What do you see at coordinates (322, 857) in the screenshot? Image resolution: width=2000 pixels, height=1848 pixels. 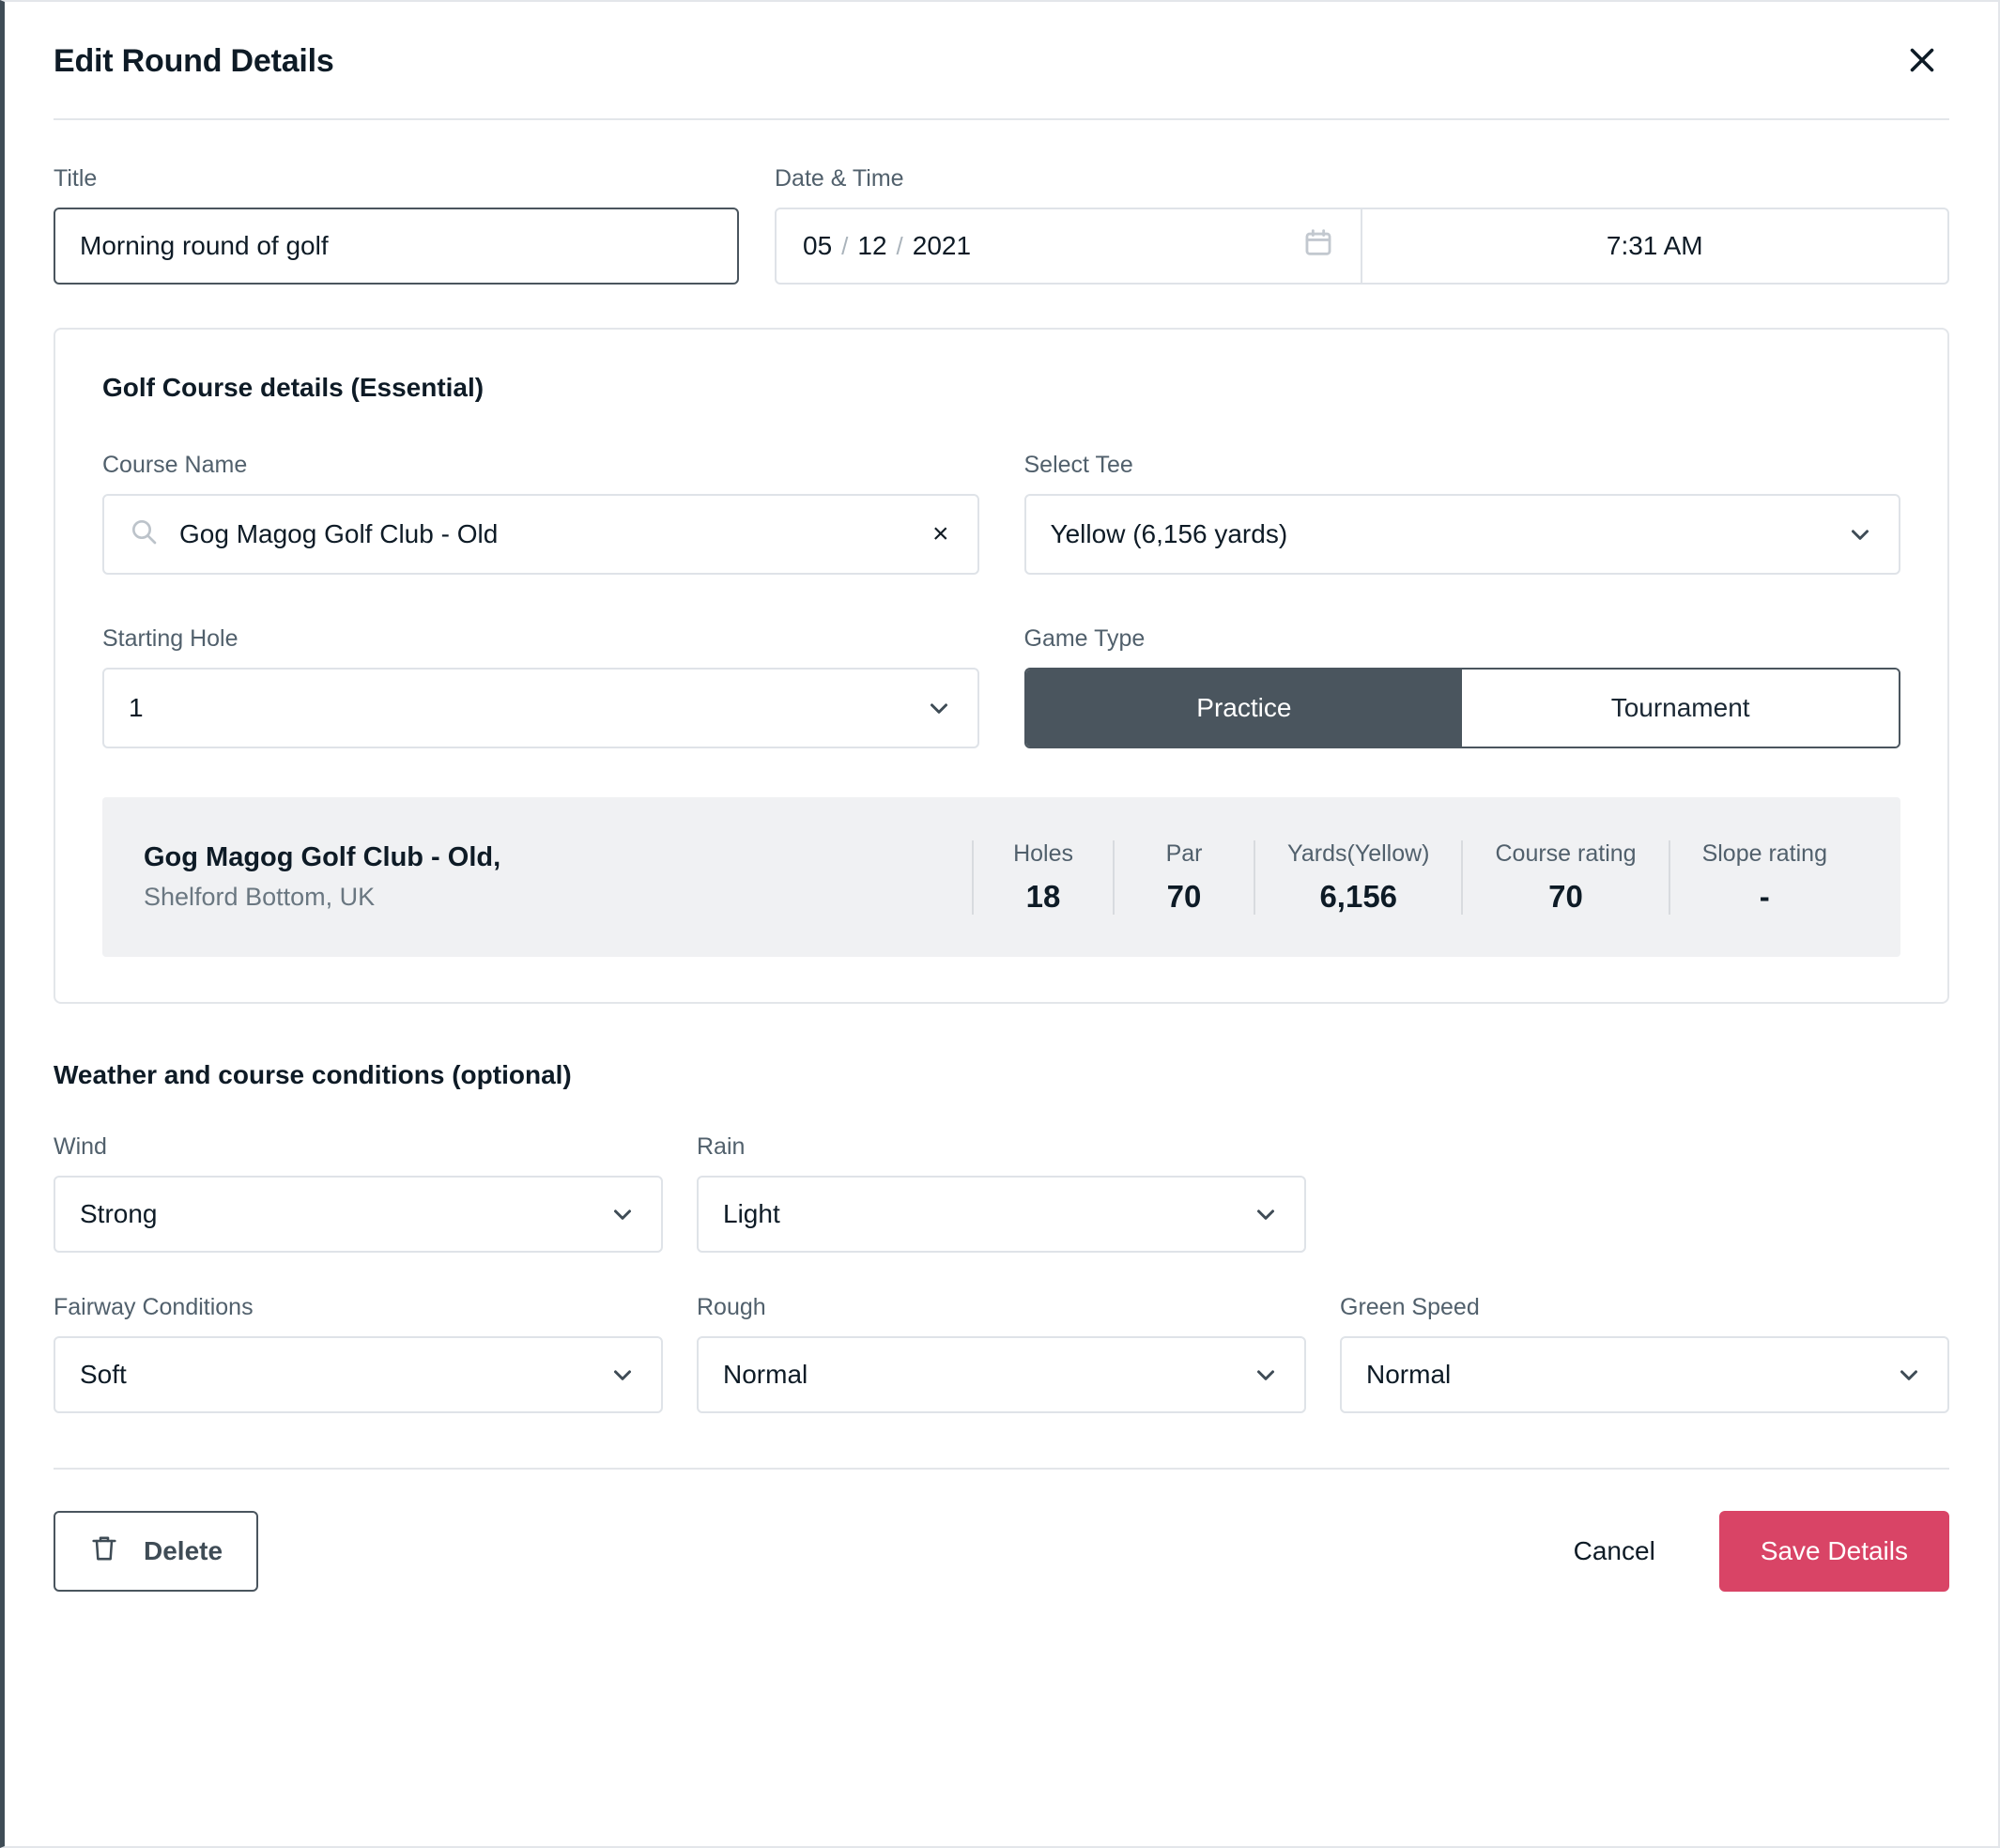 I see `course-summary-name: Gog Magog Golf Club - Old,` at bounding box center [322, 857].